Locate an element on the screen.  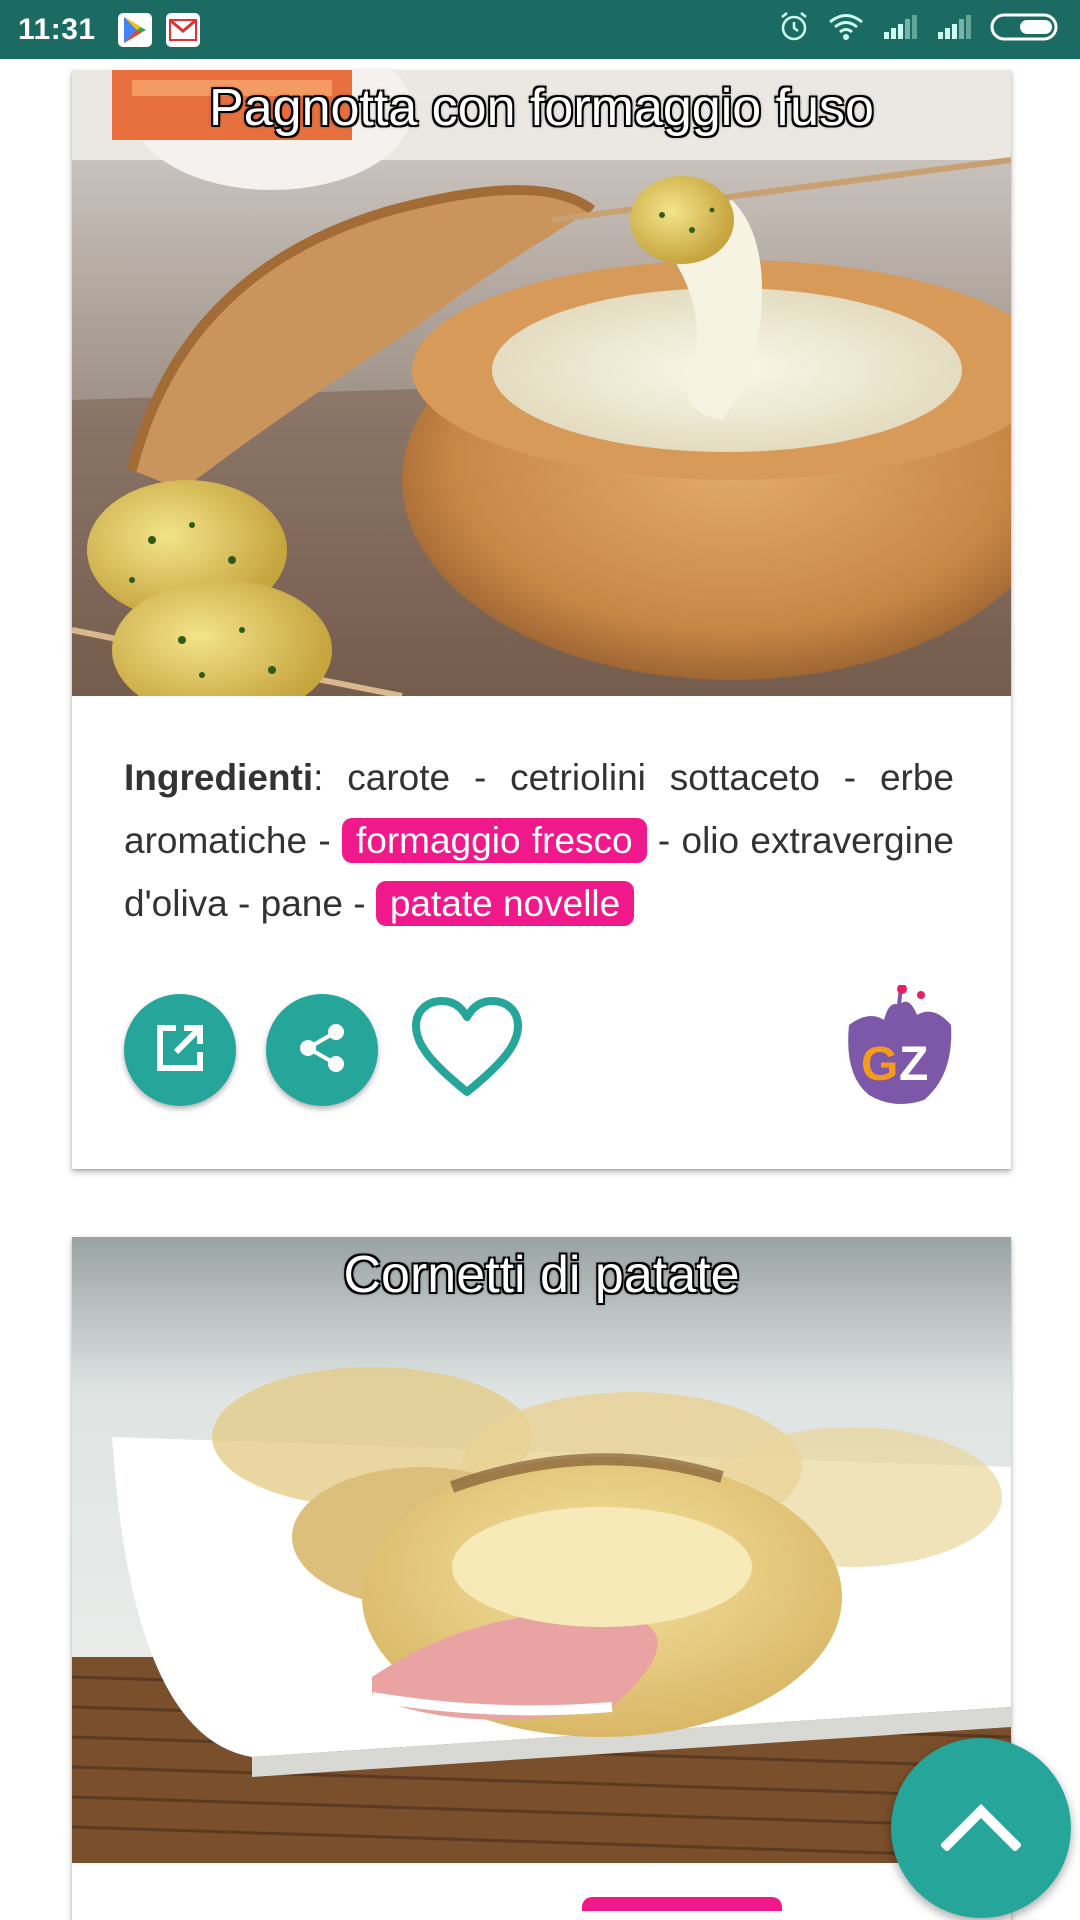
svg-text: Z is located at coordinates (913, 1064).